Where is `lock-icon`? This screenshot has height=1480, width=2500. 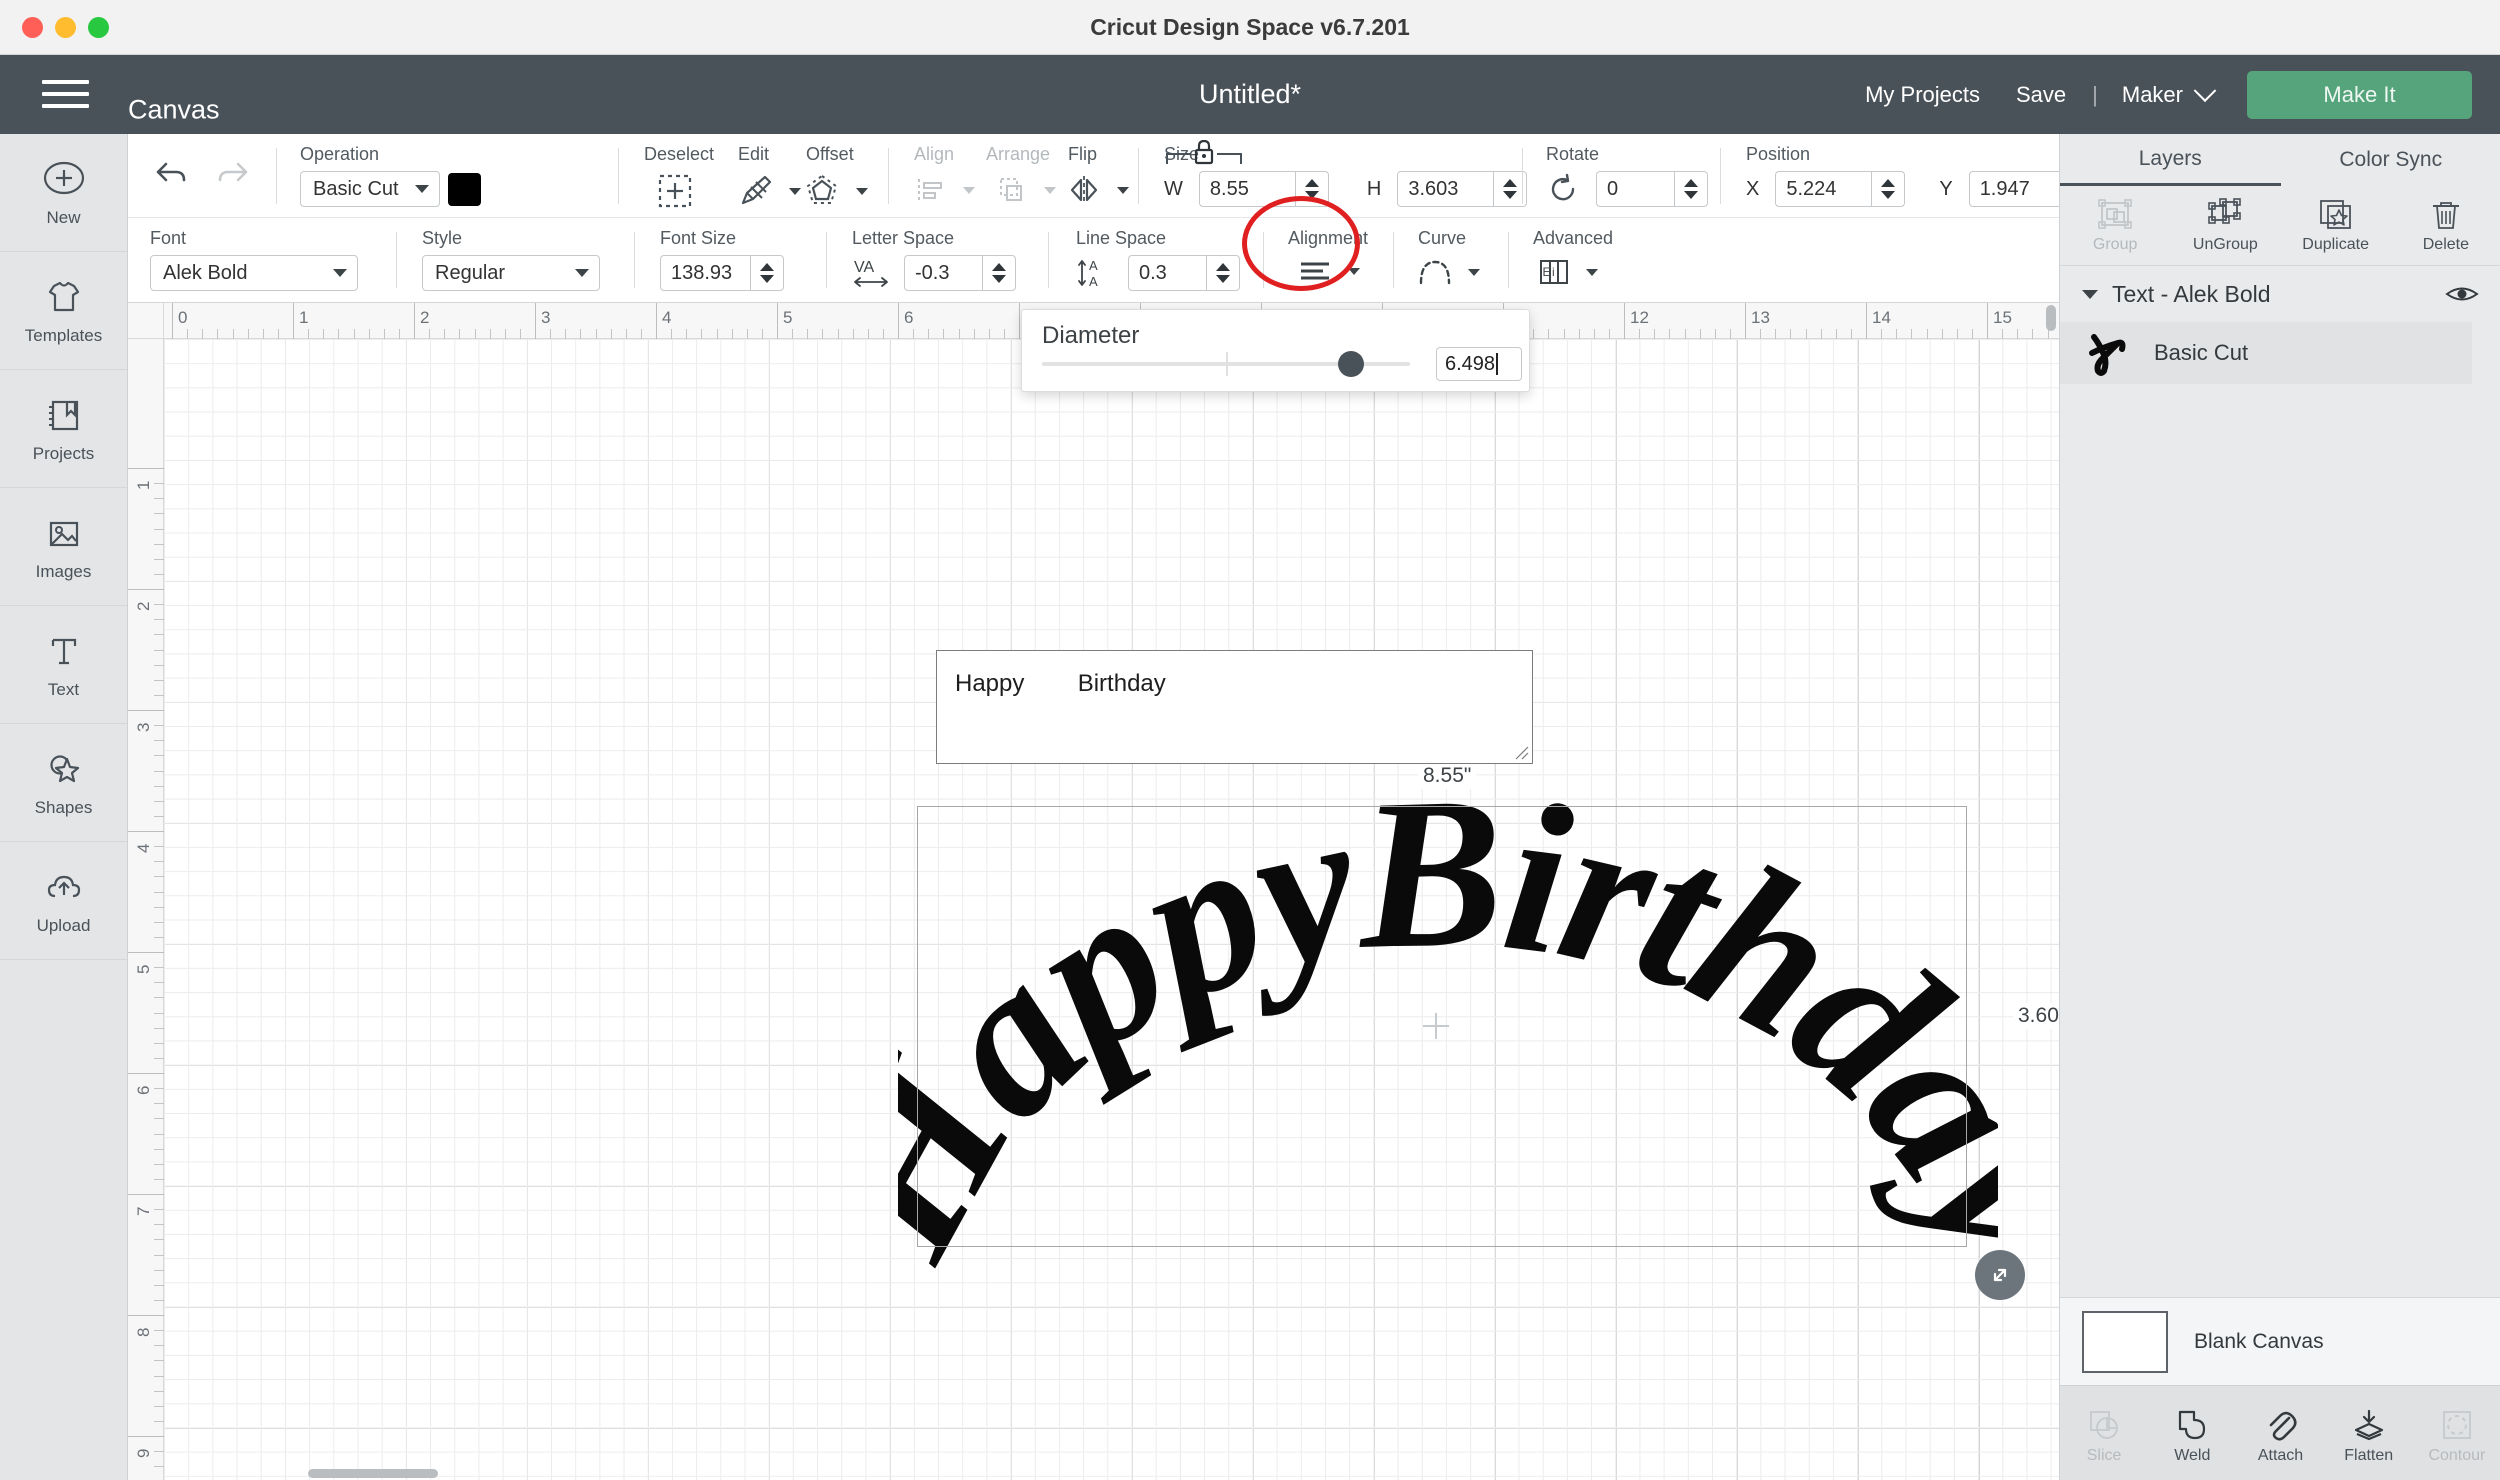
lock-icon is located at coordinates (1204, 153).